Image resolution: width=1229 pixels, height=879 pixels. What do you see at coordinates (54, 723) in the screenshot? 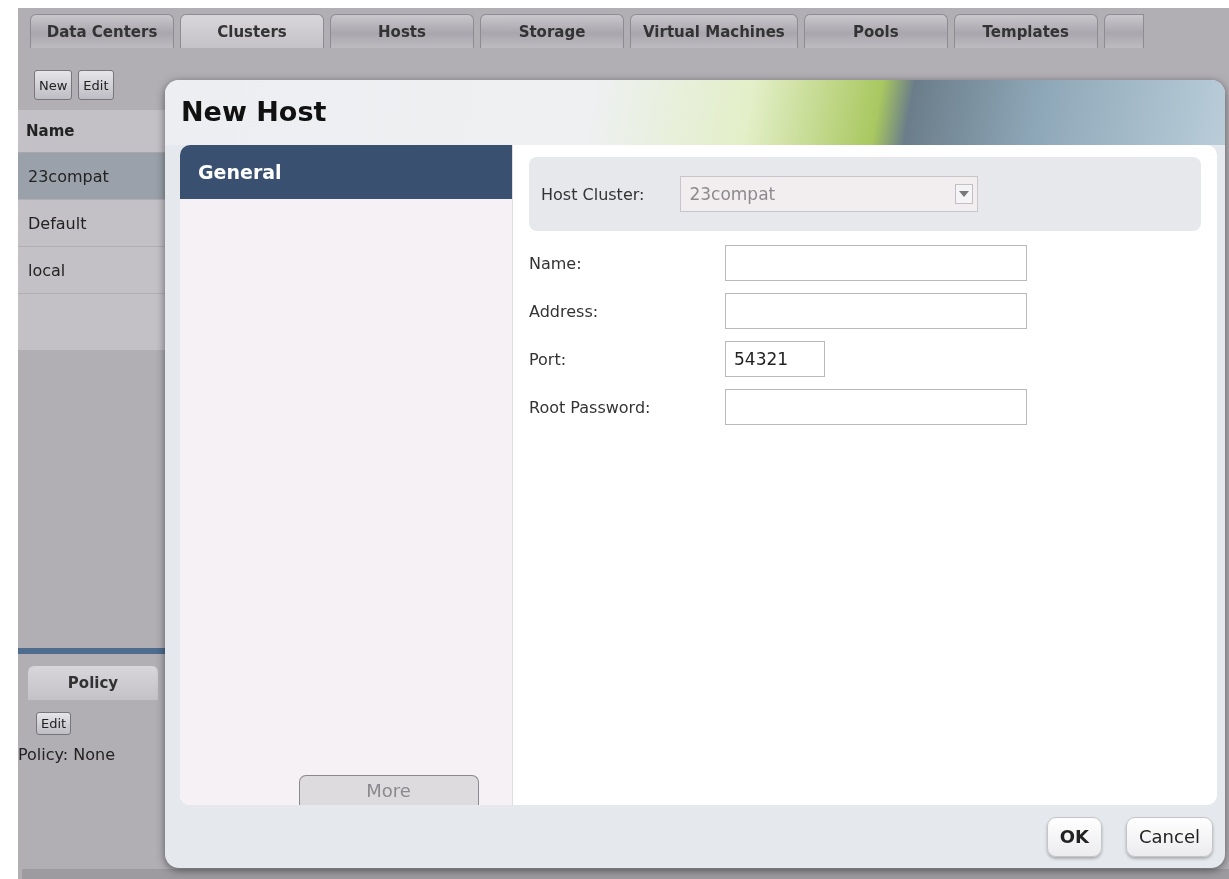
I see `edit-button: Edit` at bounding box center [54, 723].